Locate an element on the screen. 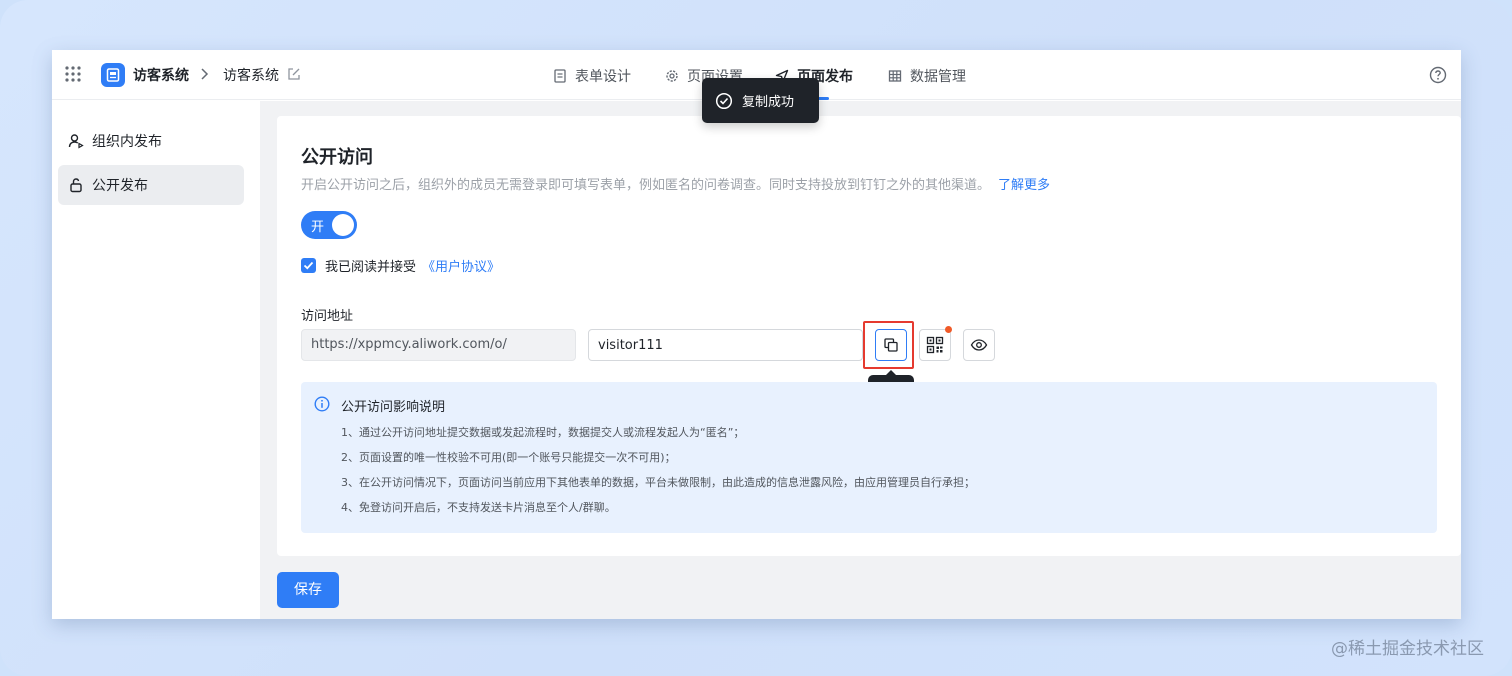  document-icon is located at coordinates (113, 75).